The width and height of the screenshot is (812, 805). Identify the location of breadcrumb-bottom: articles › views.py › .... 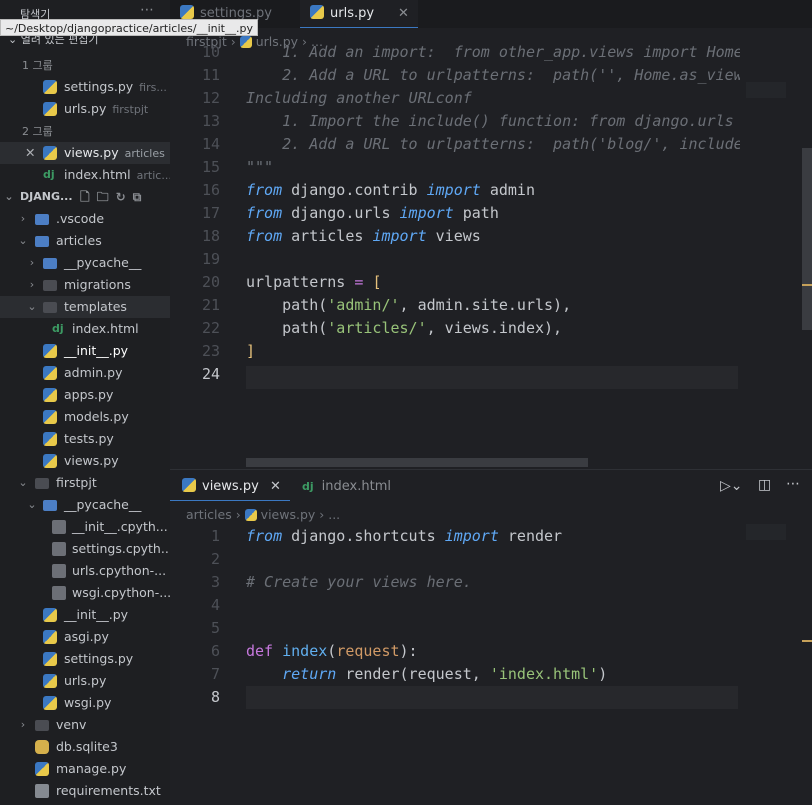
(263, 514).